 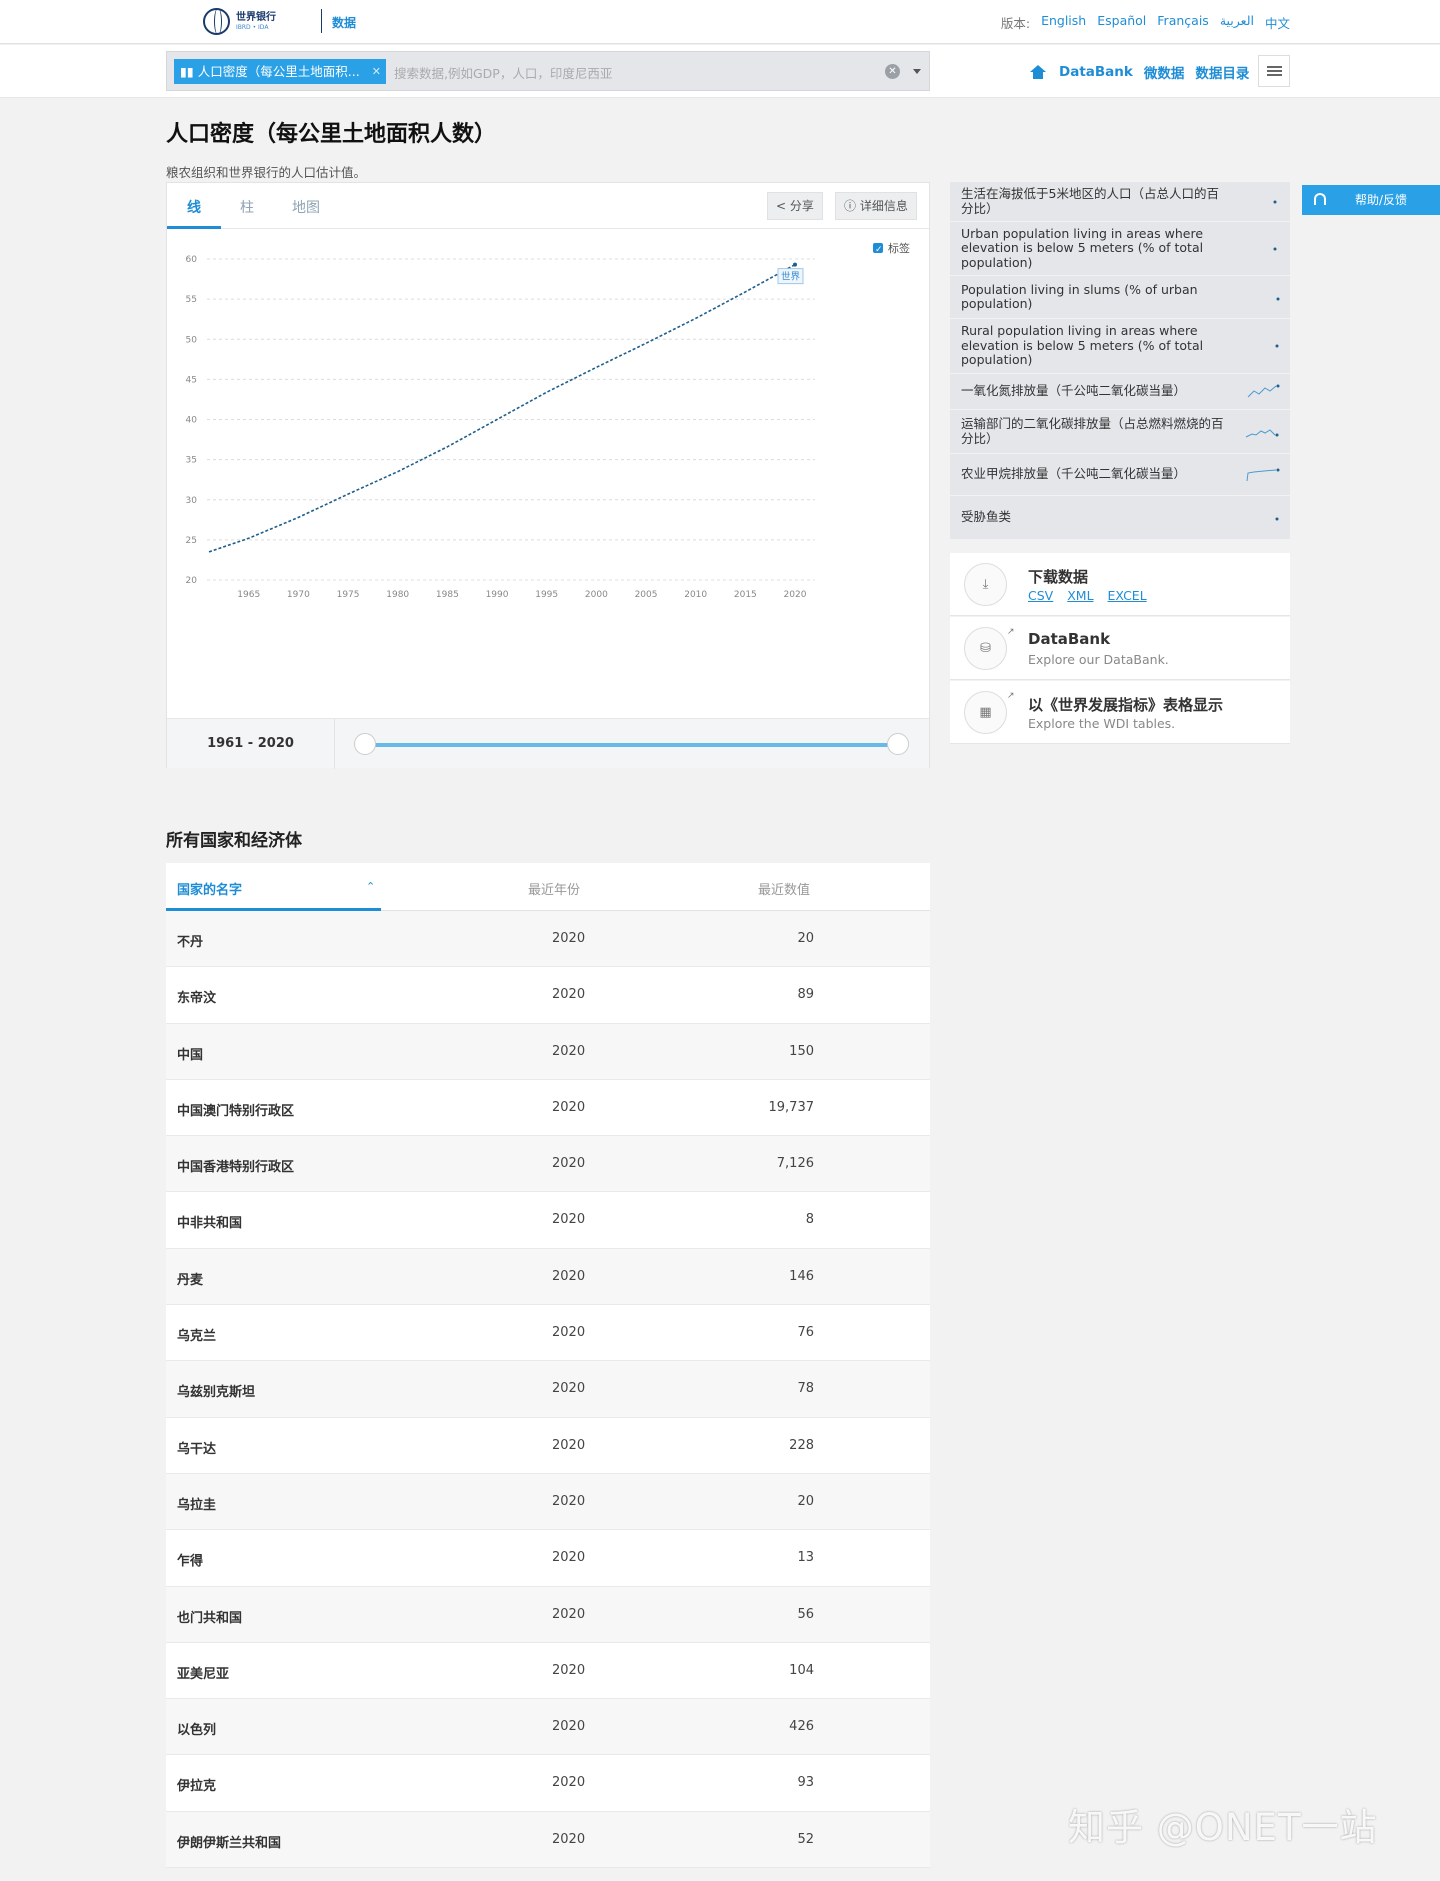 I want to click on y-tick-label: 50, so click(x=192, y=340).